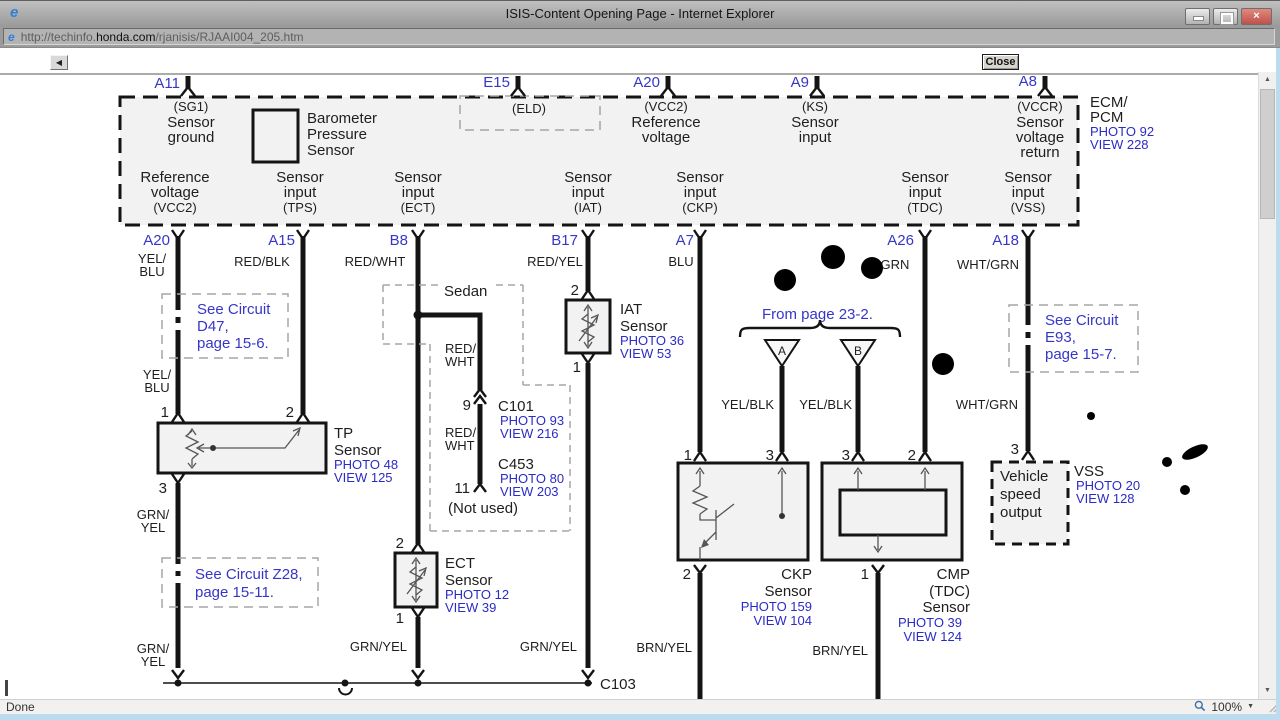 This screenshot has height=720, width=1280. Describe the element at coordinates (800, 82) in the screenshot. I see `pin-label-a9: A9` at that location.